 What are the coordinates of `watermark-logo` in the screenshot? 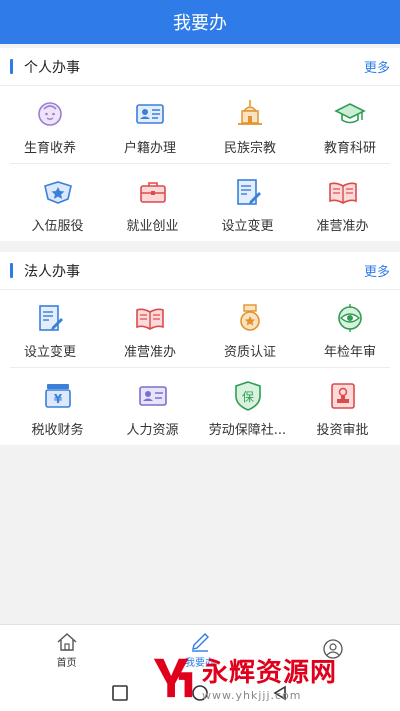 It's located at (173, 678).